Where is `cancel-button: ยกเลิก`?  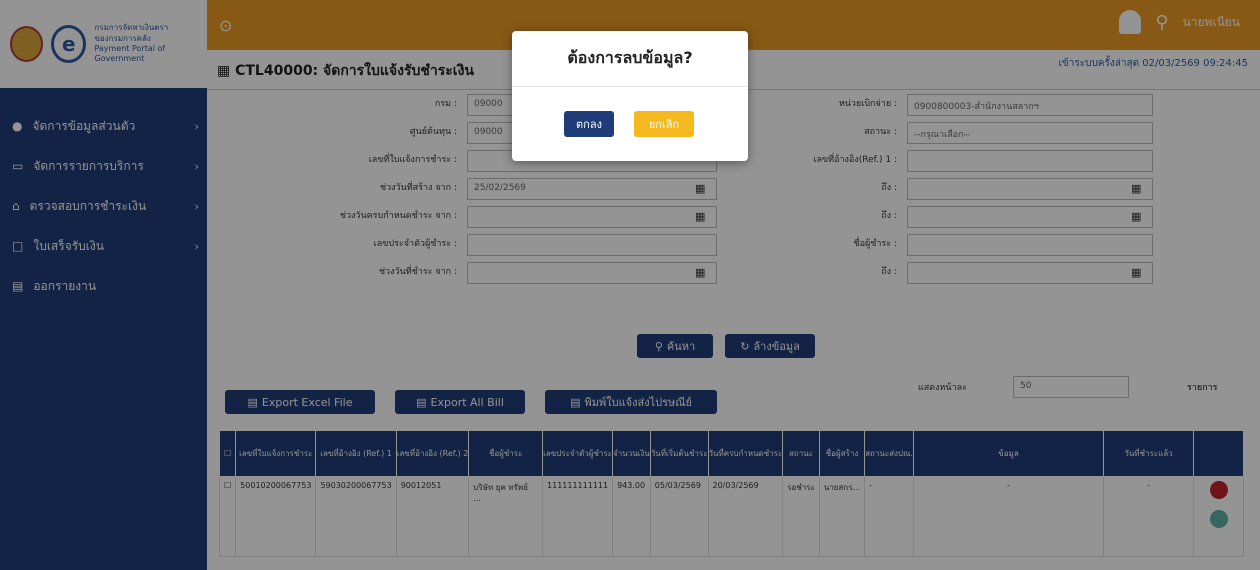 cancel-button: ยกเลิก is located at coordinates (664, 124).